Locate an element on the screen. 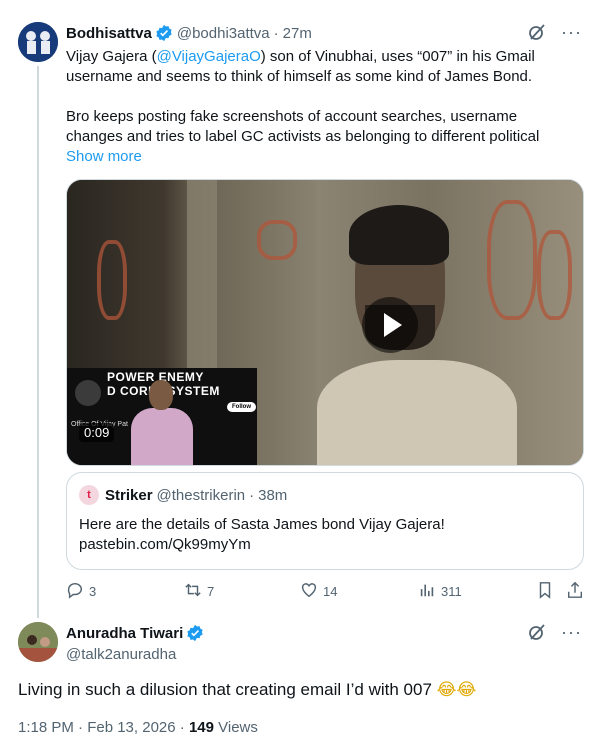  quoted-tweet-header: t Striker @thestrikerin · 38m is located at coordinates (325, 495).